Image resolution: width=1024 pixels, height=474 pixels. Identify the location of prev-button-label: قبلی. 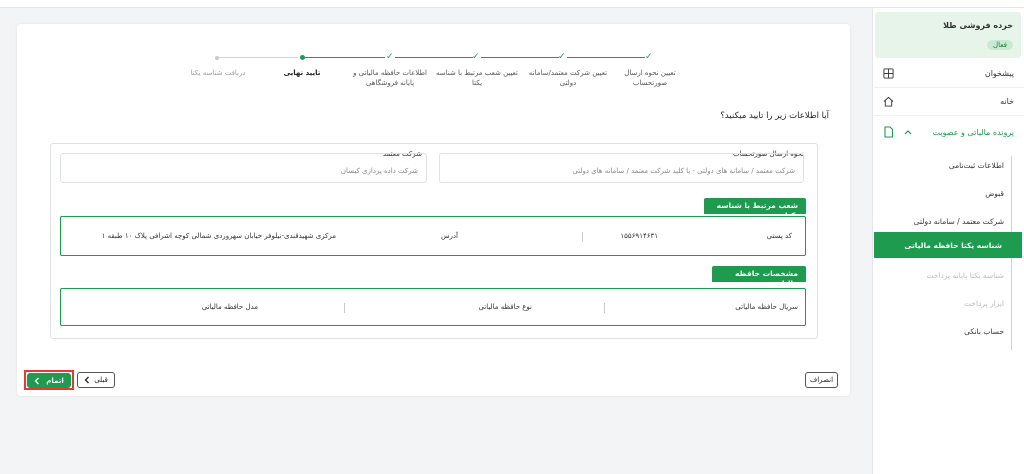
(101, 380).